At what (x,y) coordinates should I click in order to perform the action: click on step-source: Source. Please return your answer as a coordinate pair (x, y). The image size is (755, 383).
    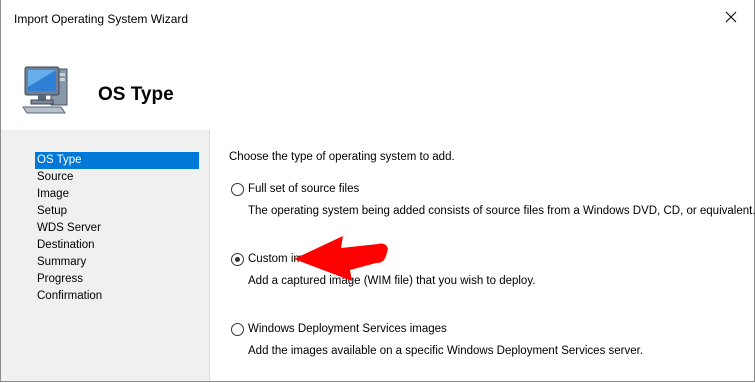
    Looking at the image, I should click on (55, 177).